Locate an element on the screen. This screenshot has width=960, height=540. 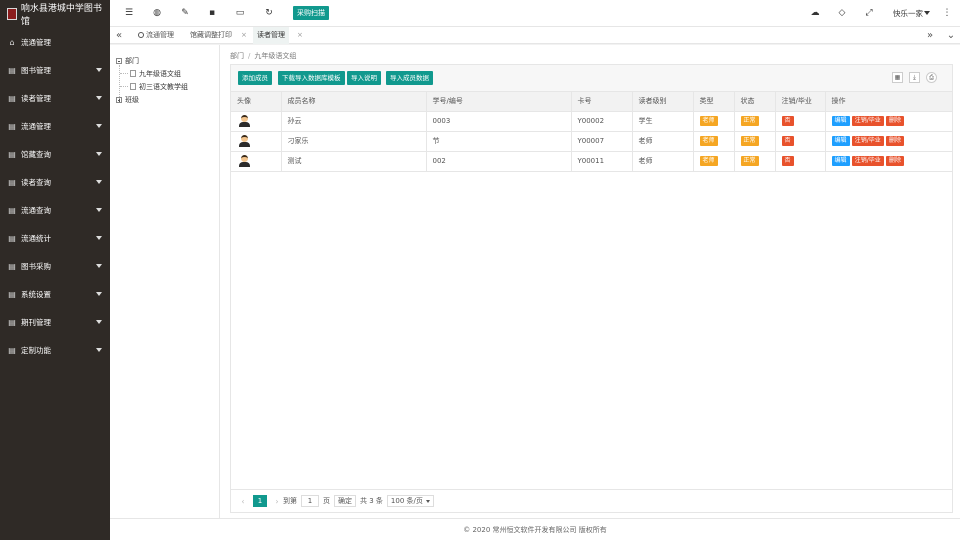
tab-label: 馆藏调整打印 is located at coordinates (211, 35).